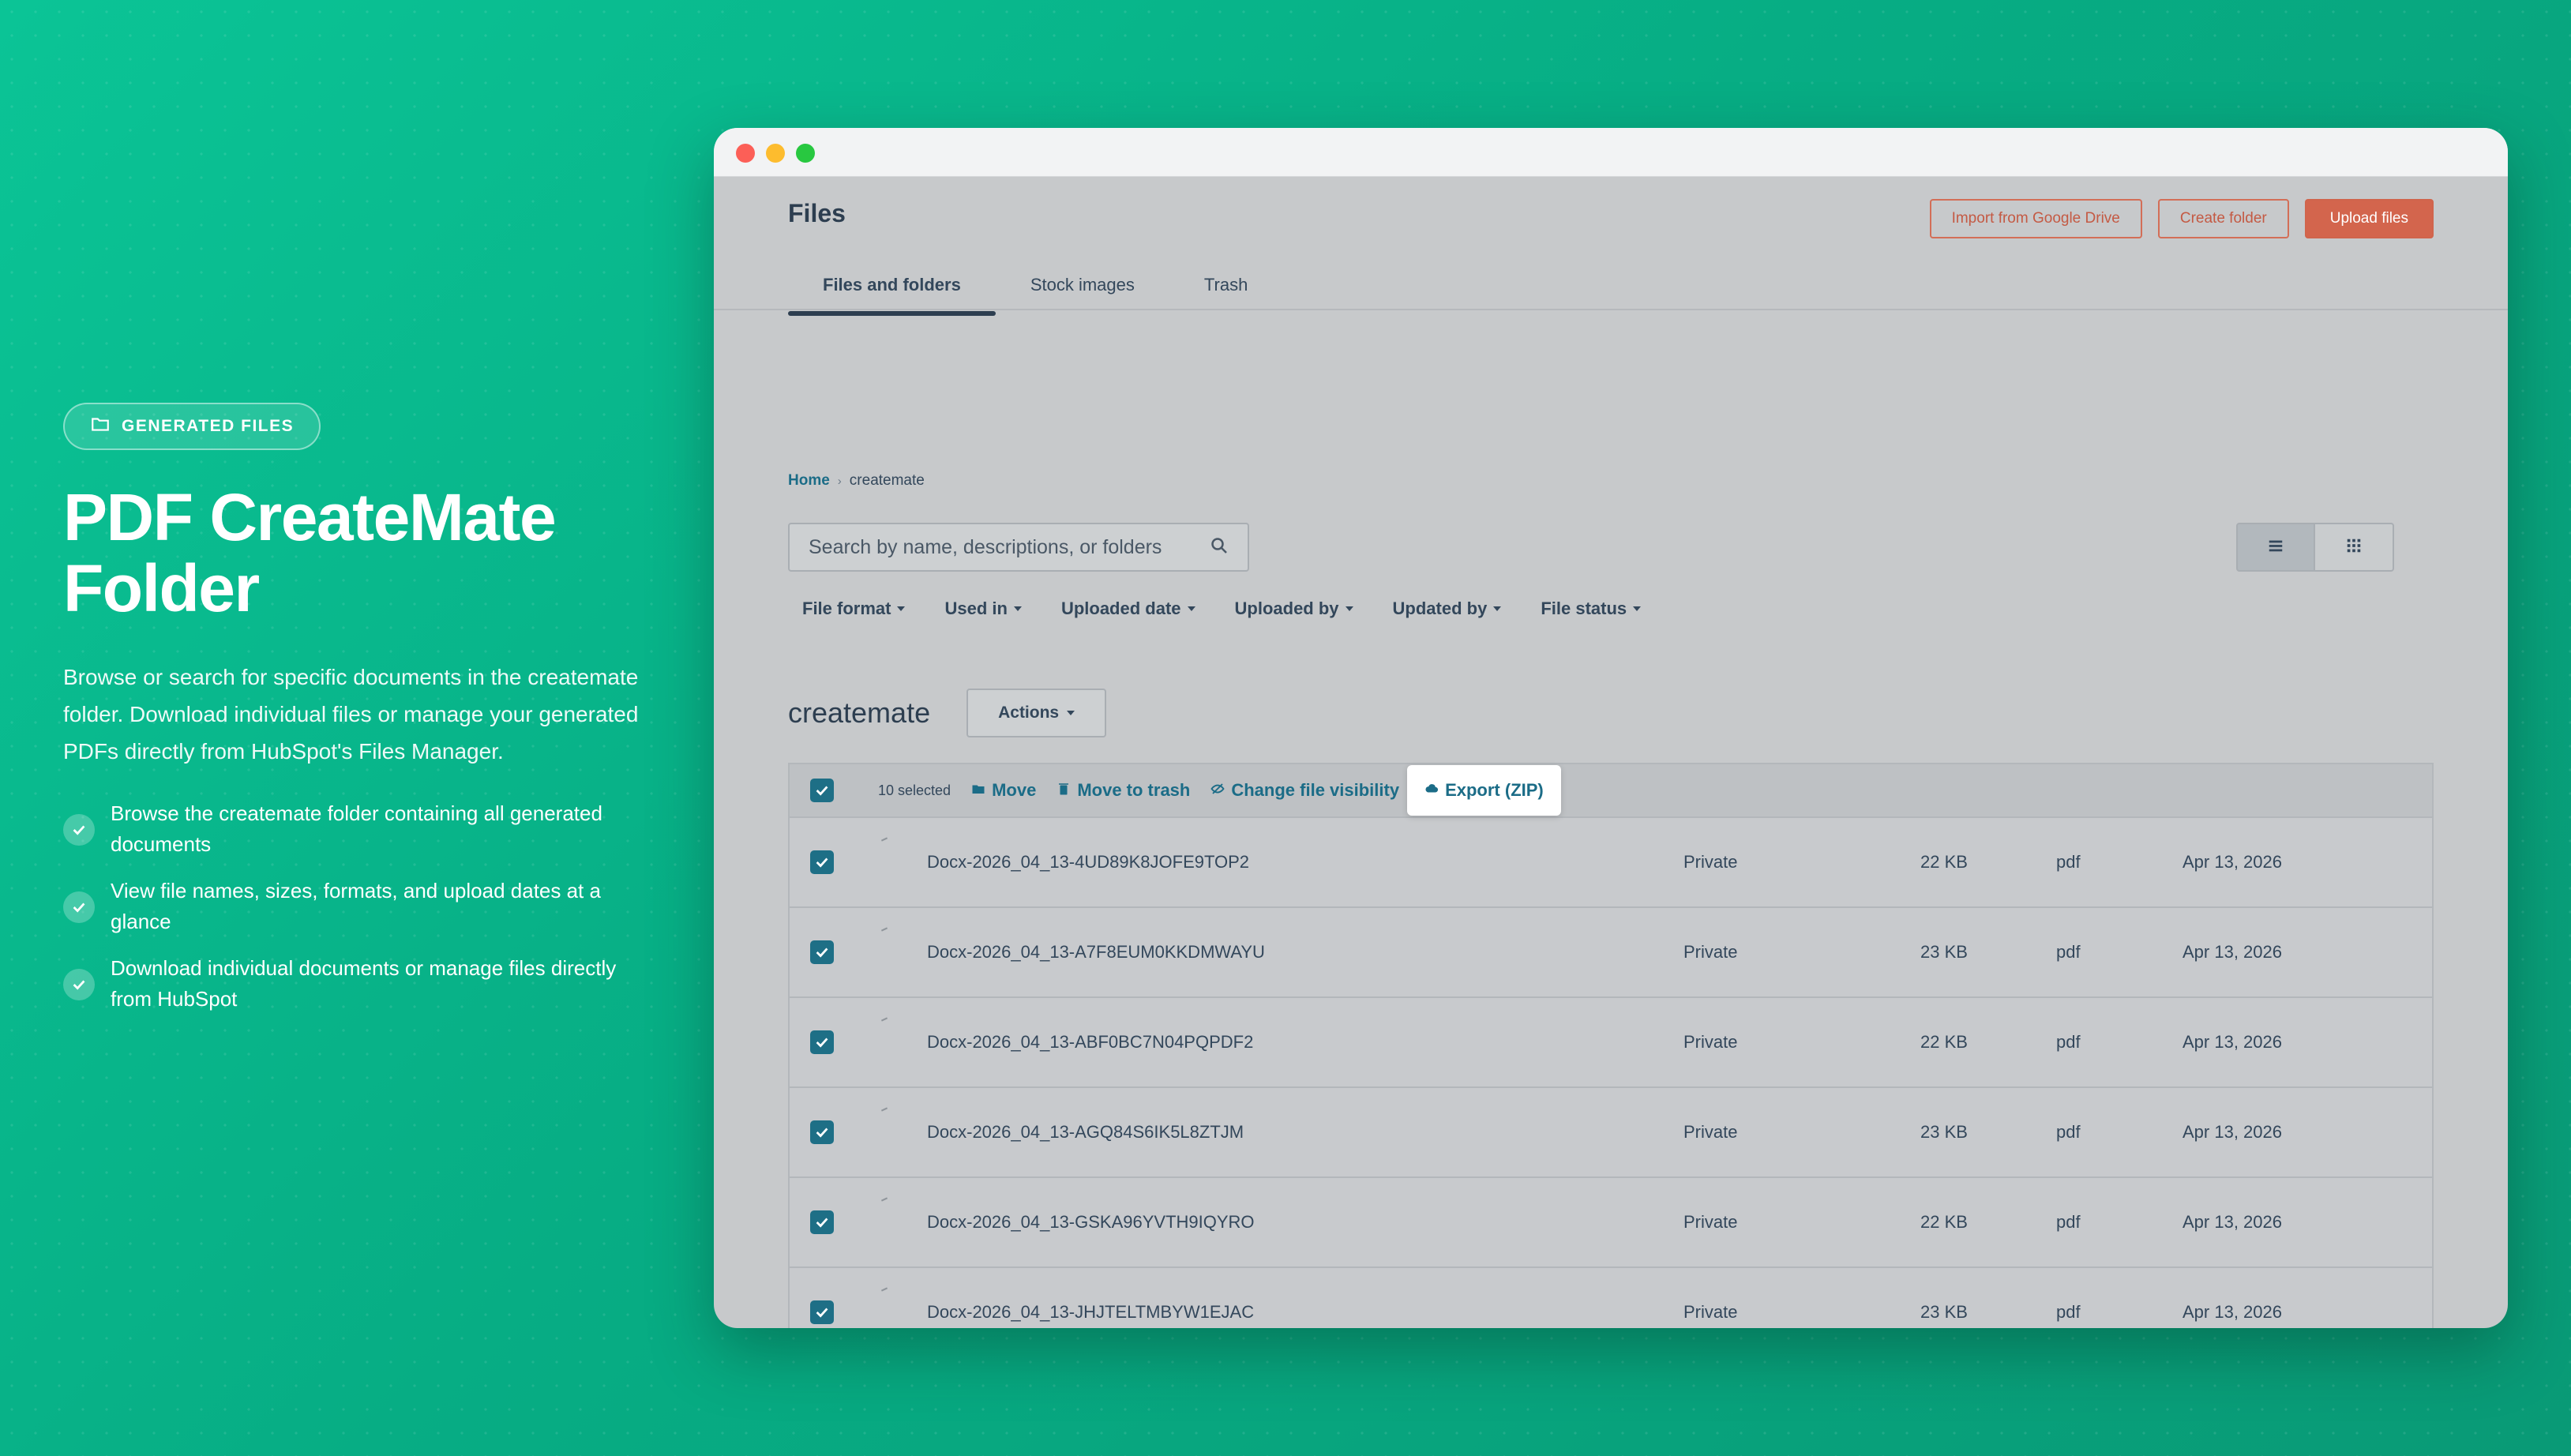 The height and width of the screenshot is (1456, 2571). I want to click on tab-files-and-folders: Files and folders, so click(892, 288).